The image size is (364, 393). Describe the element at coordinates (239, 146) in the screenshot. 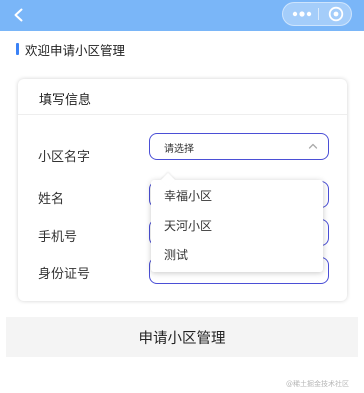

I see `community-select: 请选择` at that location.